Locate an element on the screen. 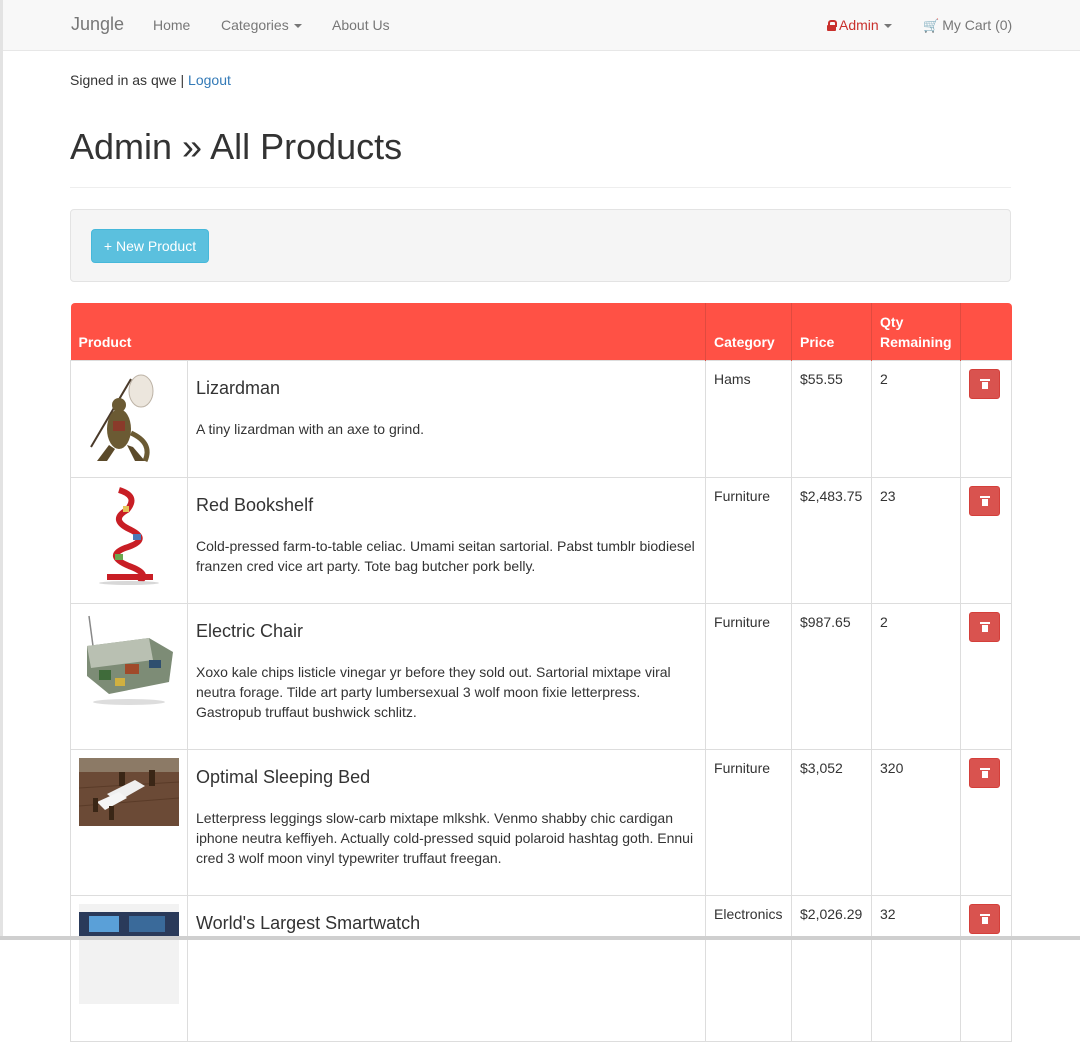 This screenshot has height=1042, width=1080. table-header-row: Product Category Price Qty Remaining is located at coordinates (541, 331).